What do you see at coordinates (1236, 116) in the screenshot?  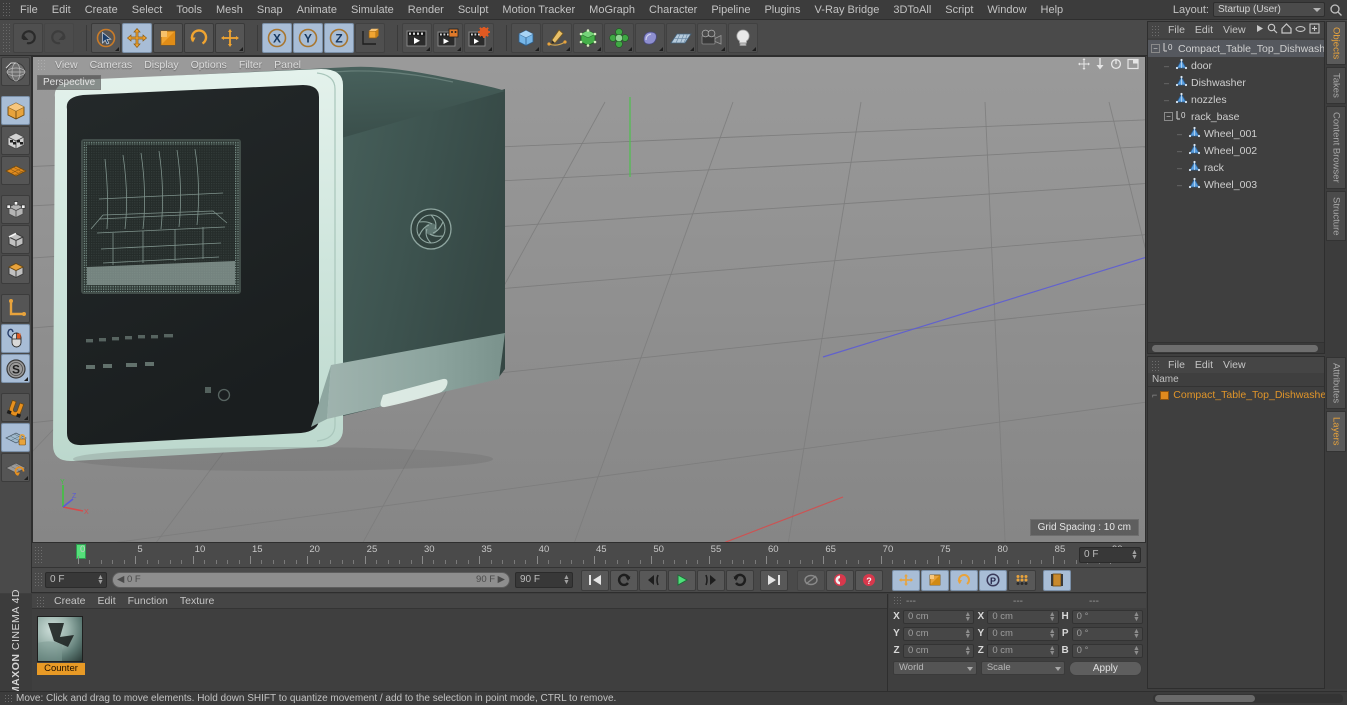 I see `object-tree-row: −0 rack_base` at bounding box center [1236, 116].